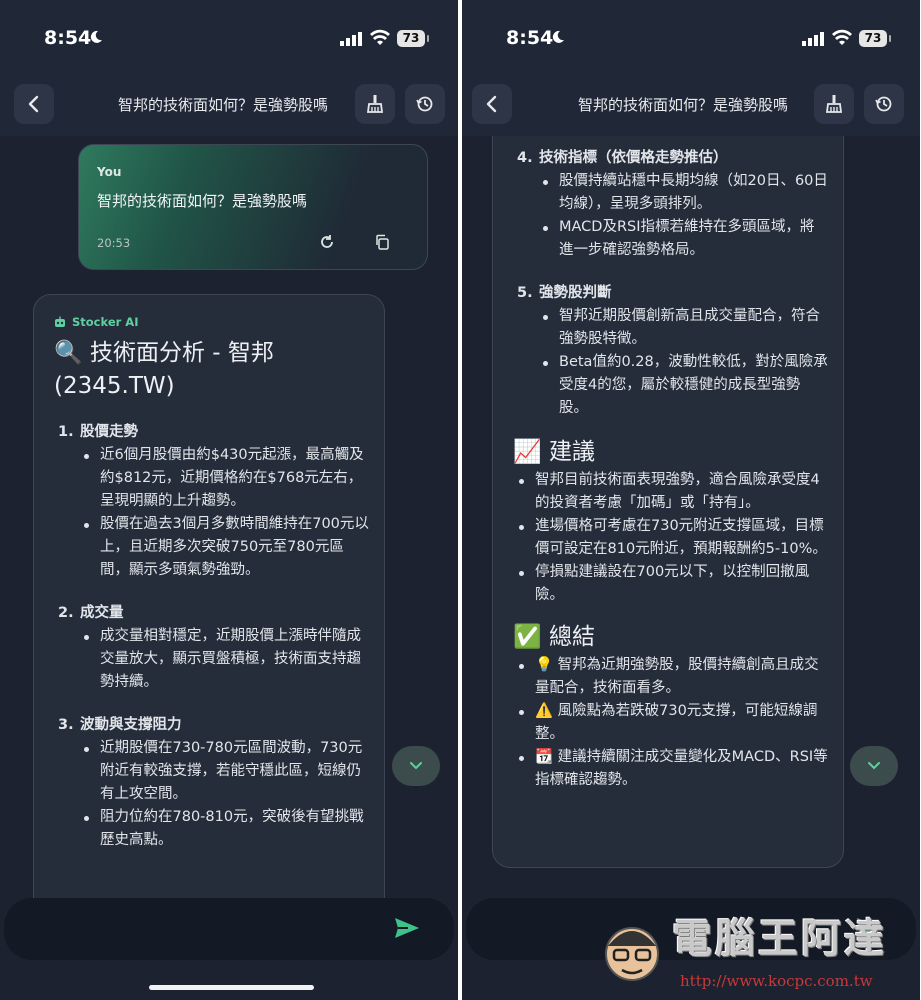 The image size is (921, 1000). I want to click on magnifier-icon: 🔍, so click(68, 353).